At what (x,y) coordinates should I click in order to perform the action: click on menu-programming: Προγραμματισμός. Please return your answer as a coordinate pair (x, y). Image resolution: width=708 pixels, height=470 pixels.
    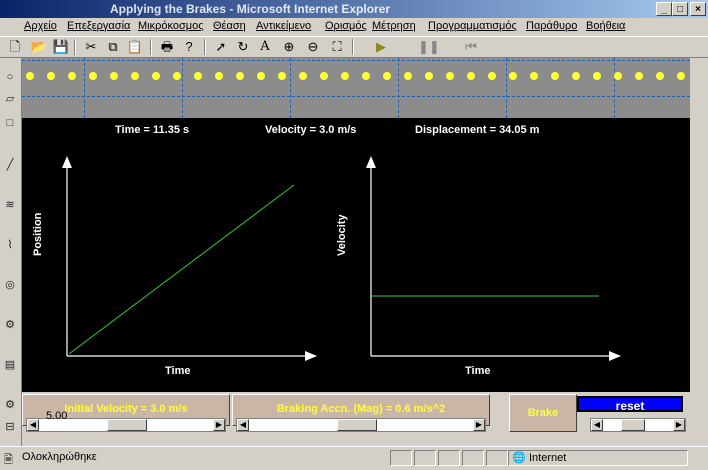
    Looking at the image, I should click on (472, 26).